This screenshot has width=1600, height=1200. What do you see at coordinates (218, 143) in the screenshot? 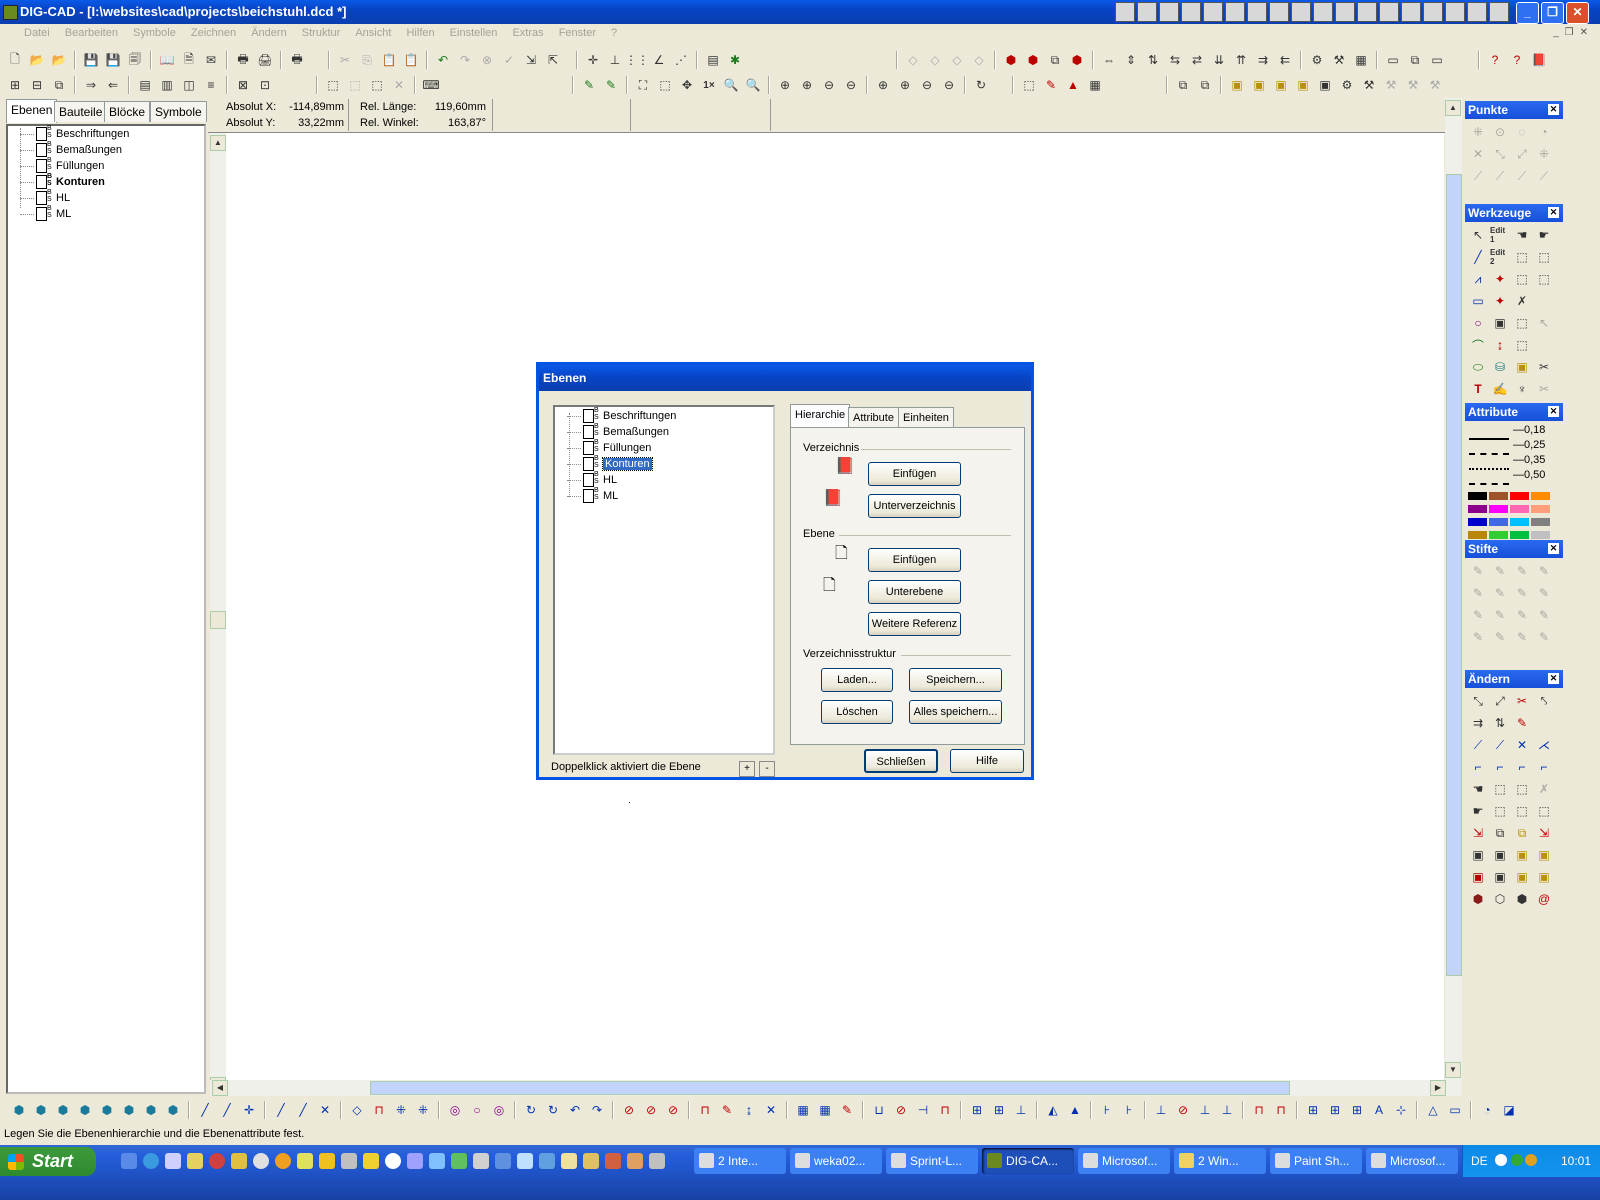
I see `scroll-up-arrow: ▲` at bounding box center [218, 143].